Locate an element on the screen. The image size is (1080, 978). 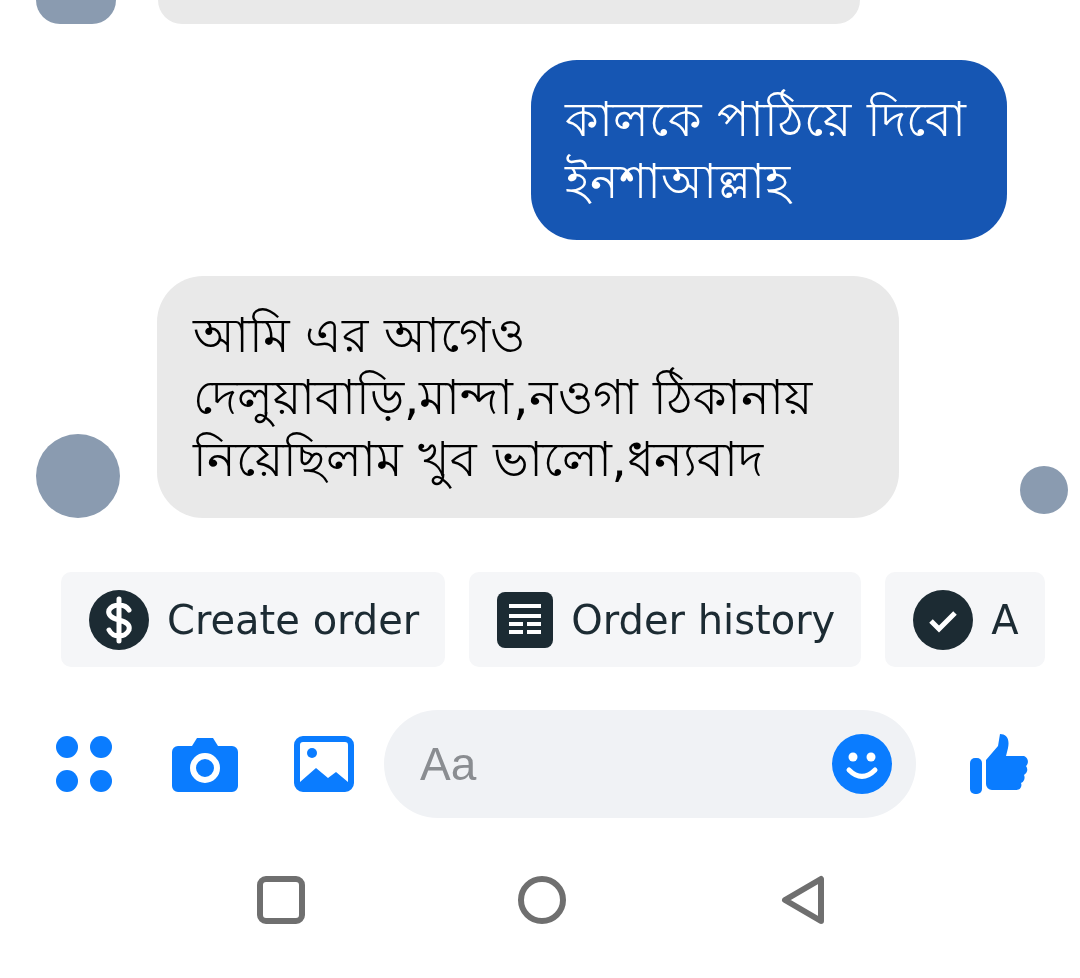
dollar-icon is located at coordinates (119, 619).